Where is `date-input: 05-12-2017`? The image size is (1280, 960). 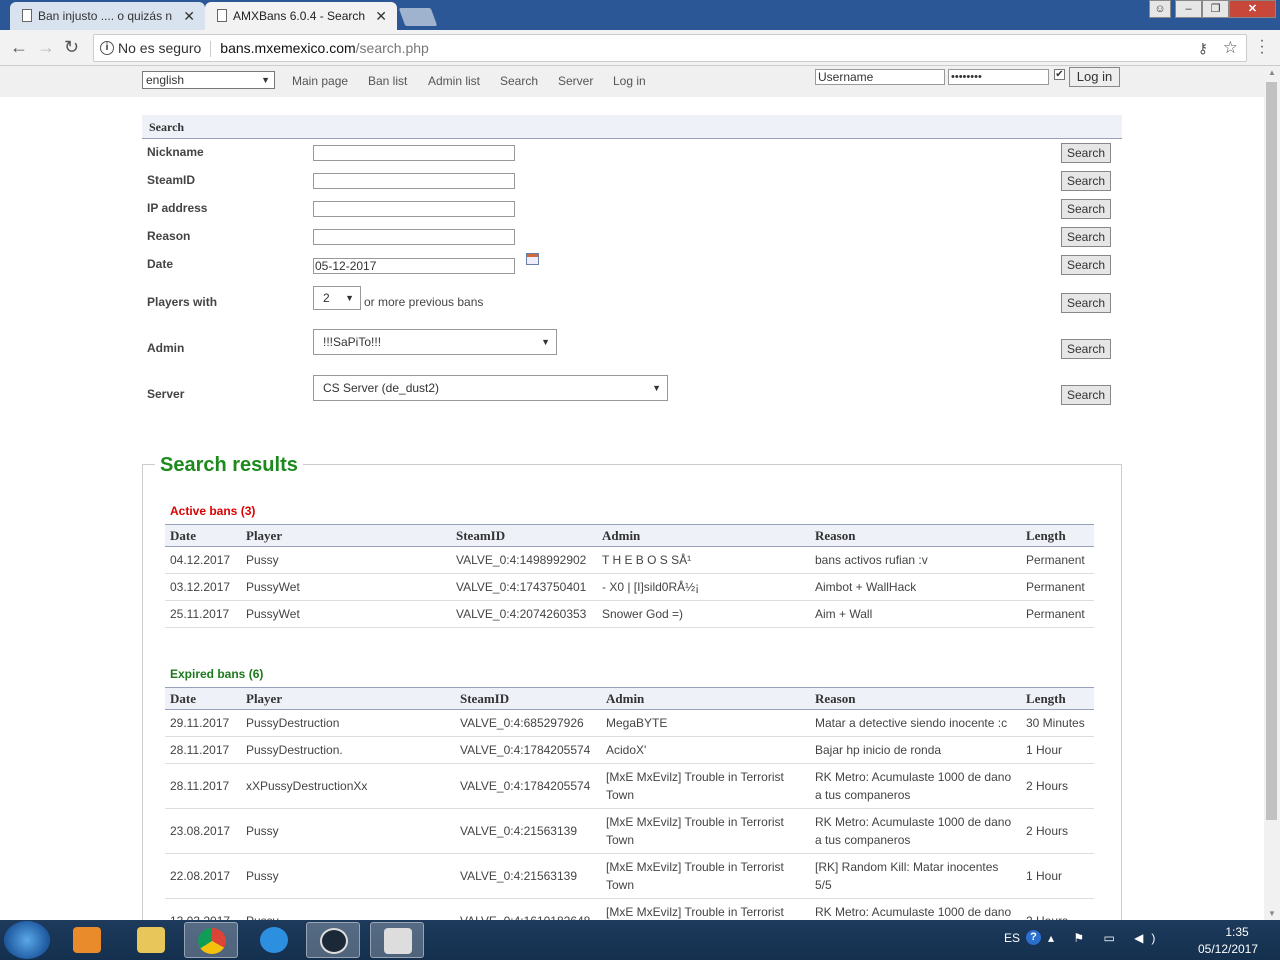
date-input: 05-12-2017 is located at coordinates (414, 266).